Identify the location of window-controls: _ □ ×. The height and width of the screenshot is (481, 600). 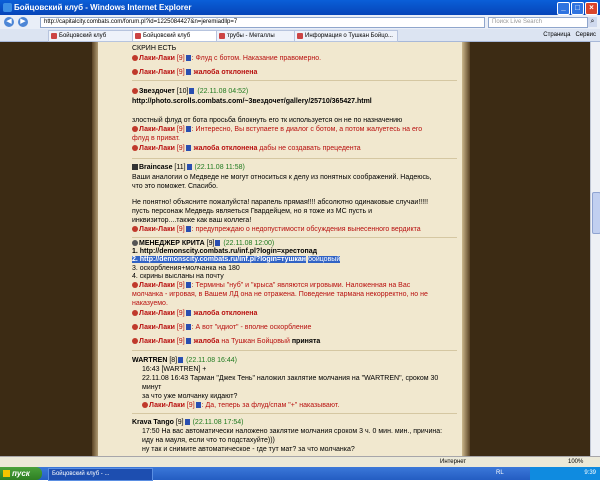
(577, 8).